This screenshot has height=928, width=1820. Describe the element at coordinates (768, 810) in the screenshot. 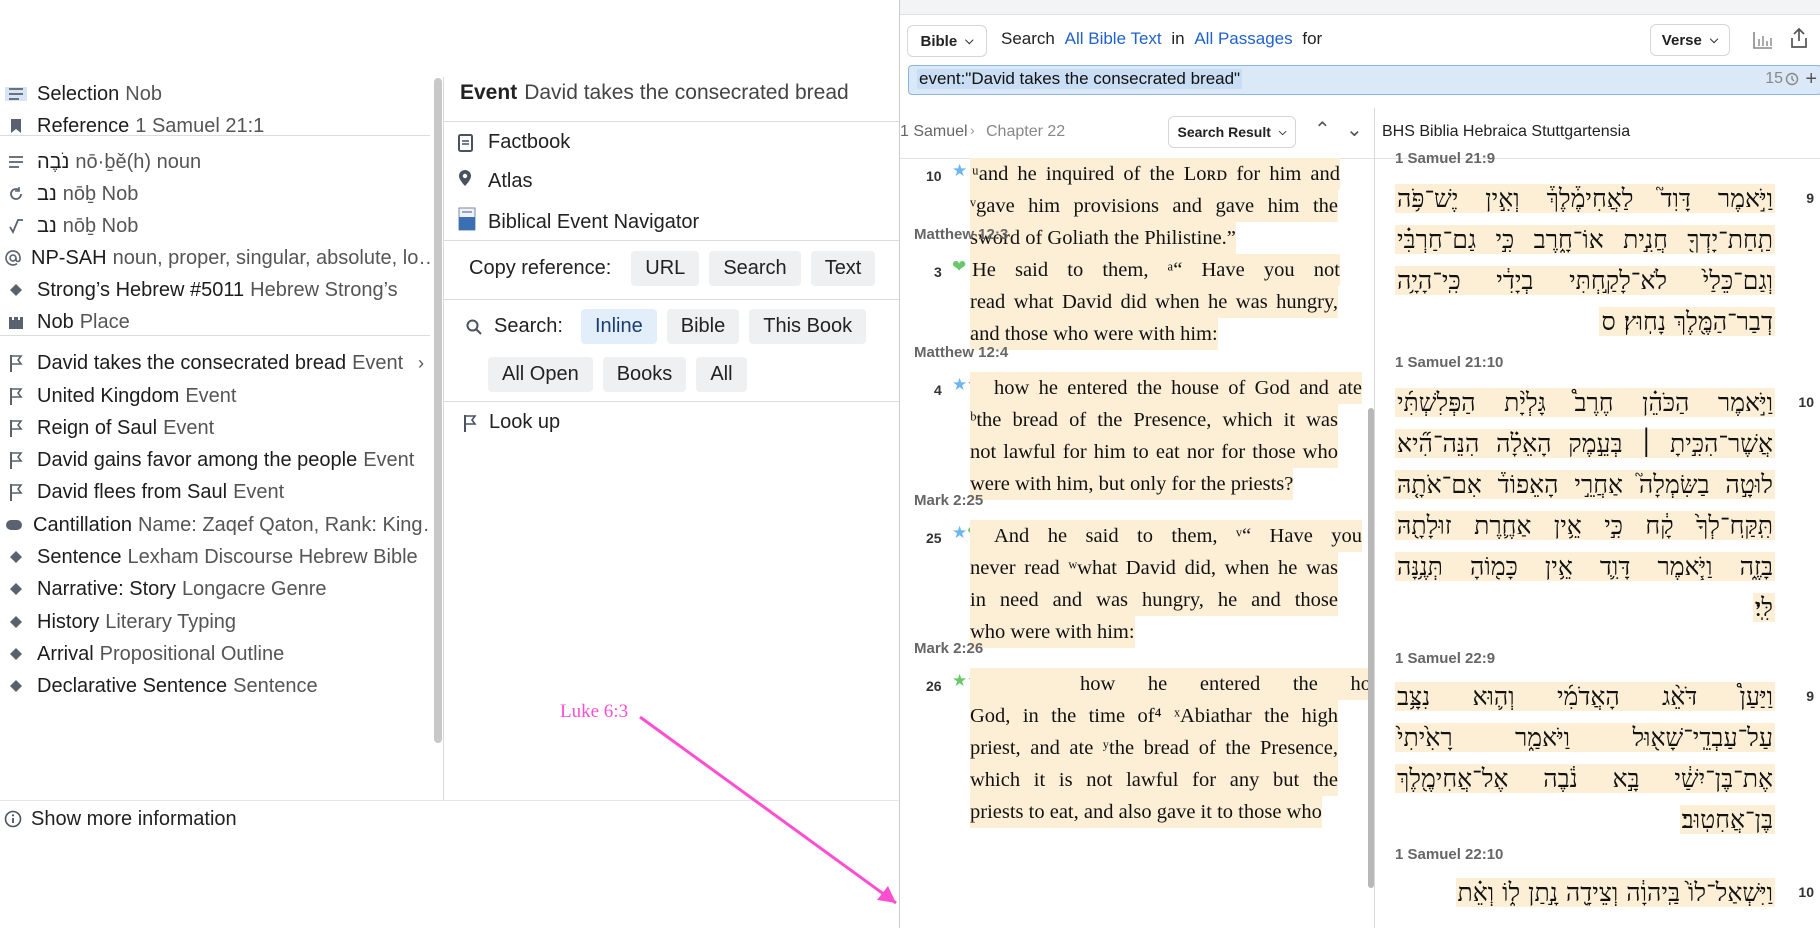

I see `annotation-arrow` at that location.